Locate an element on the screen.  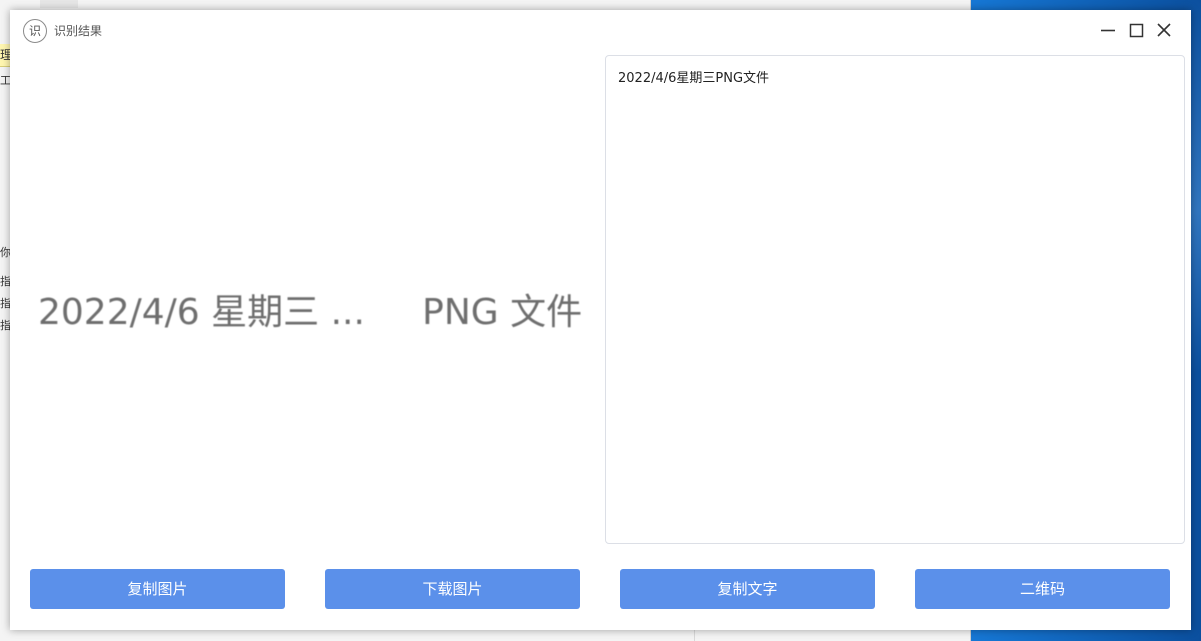
download-image-button: 下载图片 is located at coordinates (452, 589).